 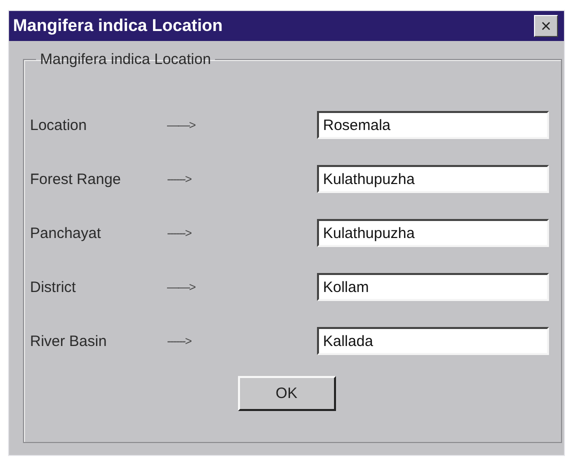 What do you see at coordinates (118, 26) in the screenshot?
I see `window-title: Mangifera indica Location` at bounding box center [118, 26].